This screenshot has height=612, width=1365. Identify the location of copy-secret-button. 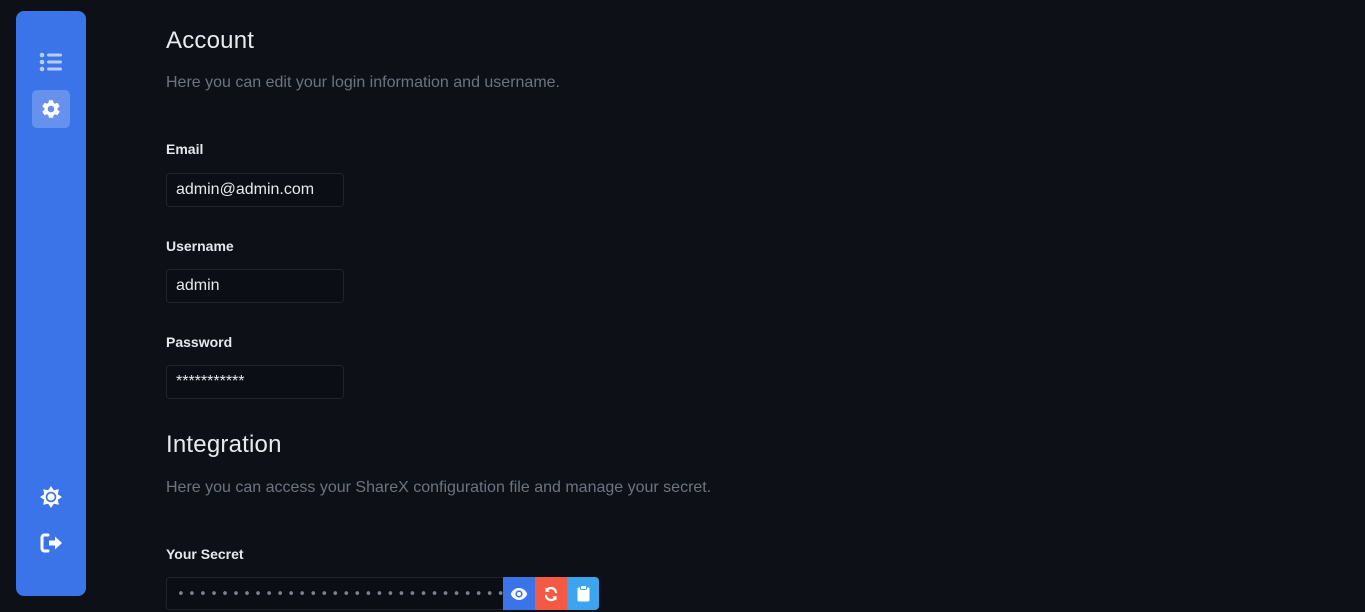
(583, 593).